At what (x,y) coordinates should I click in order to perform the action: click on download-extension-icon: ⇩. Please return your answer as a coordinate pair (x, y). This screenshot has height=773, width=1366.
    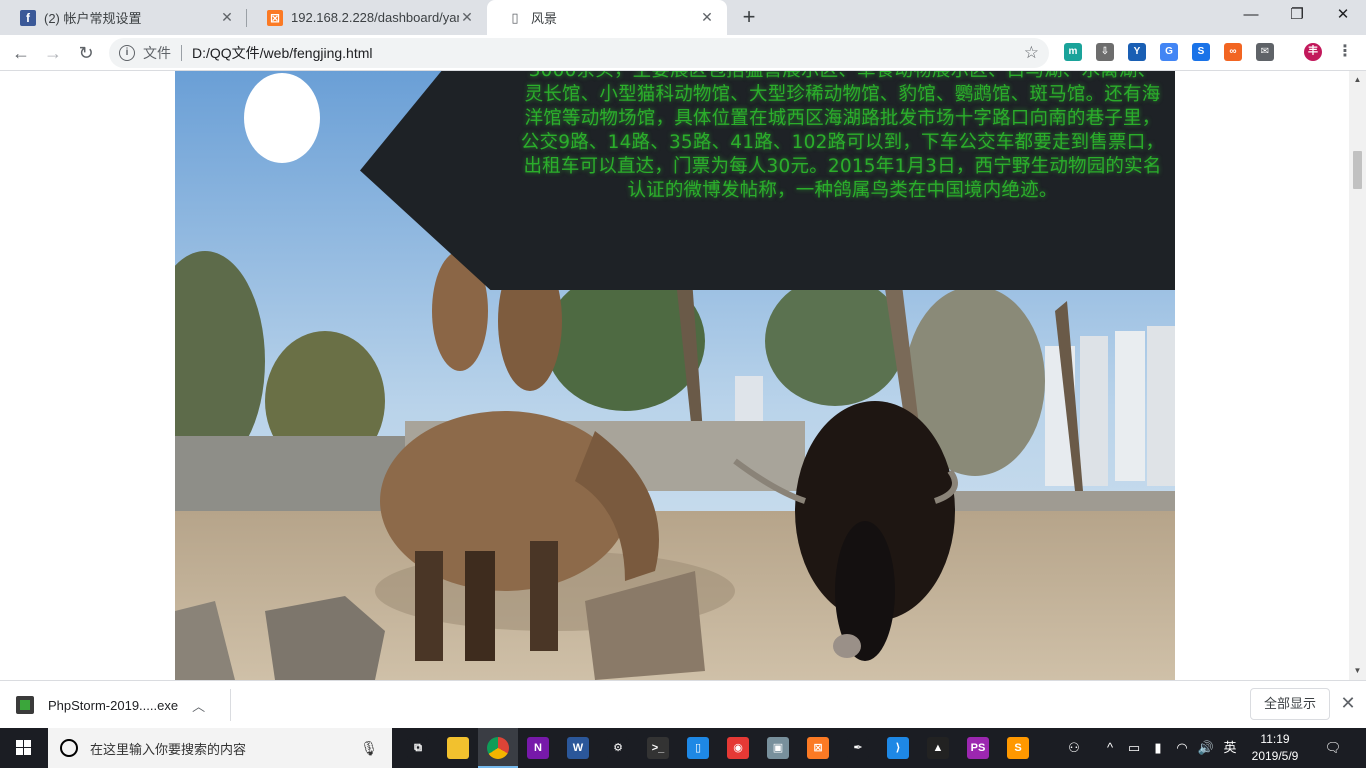
    Looking at the image, I should click on (1105, 52).